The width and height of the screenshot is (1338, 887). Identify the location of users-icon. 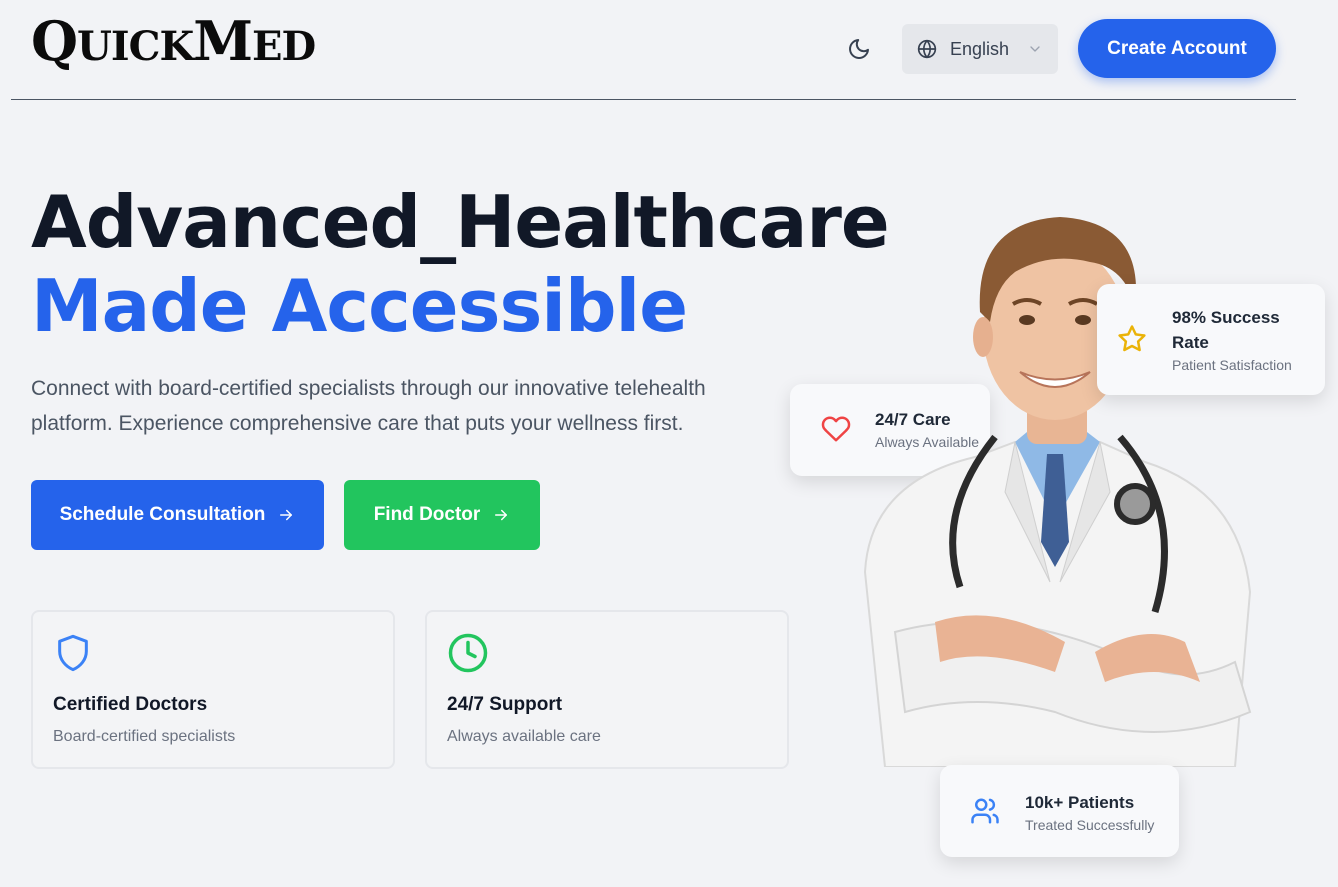
(985, 813).